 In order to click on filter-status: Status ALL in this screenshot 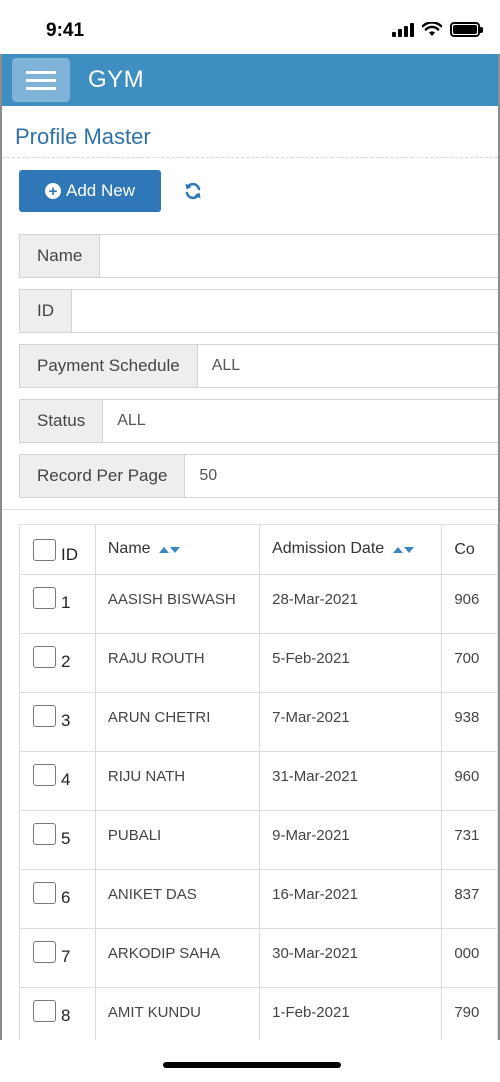, I will do `click(258, 421)`.